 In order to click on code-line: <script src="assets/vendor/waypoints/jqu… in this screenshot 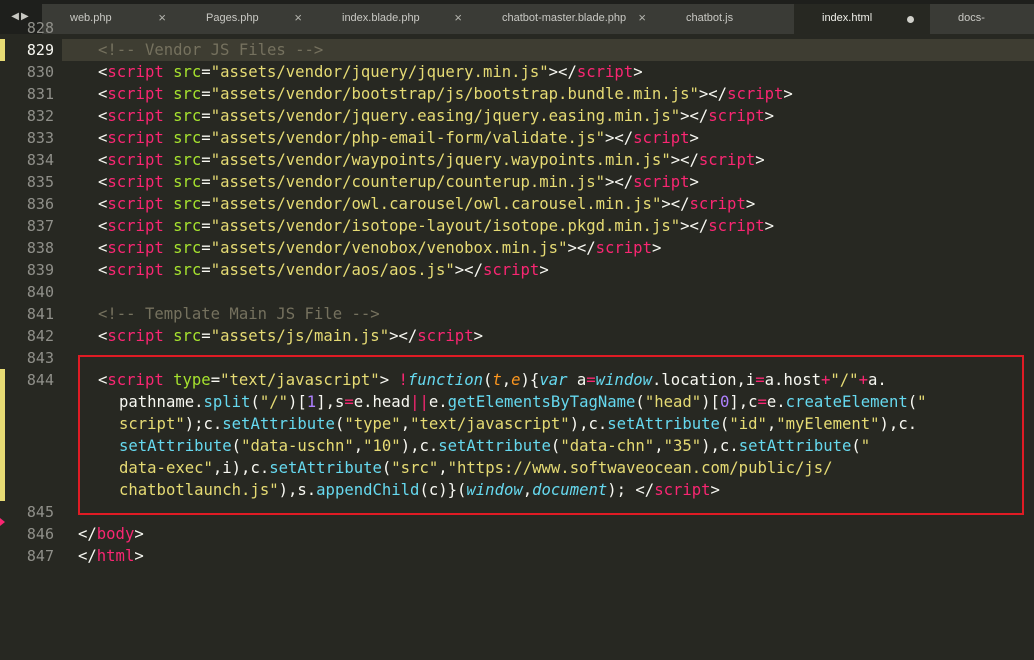, I will do `click(431, 160)`.